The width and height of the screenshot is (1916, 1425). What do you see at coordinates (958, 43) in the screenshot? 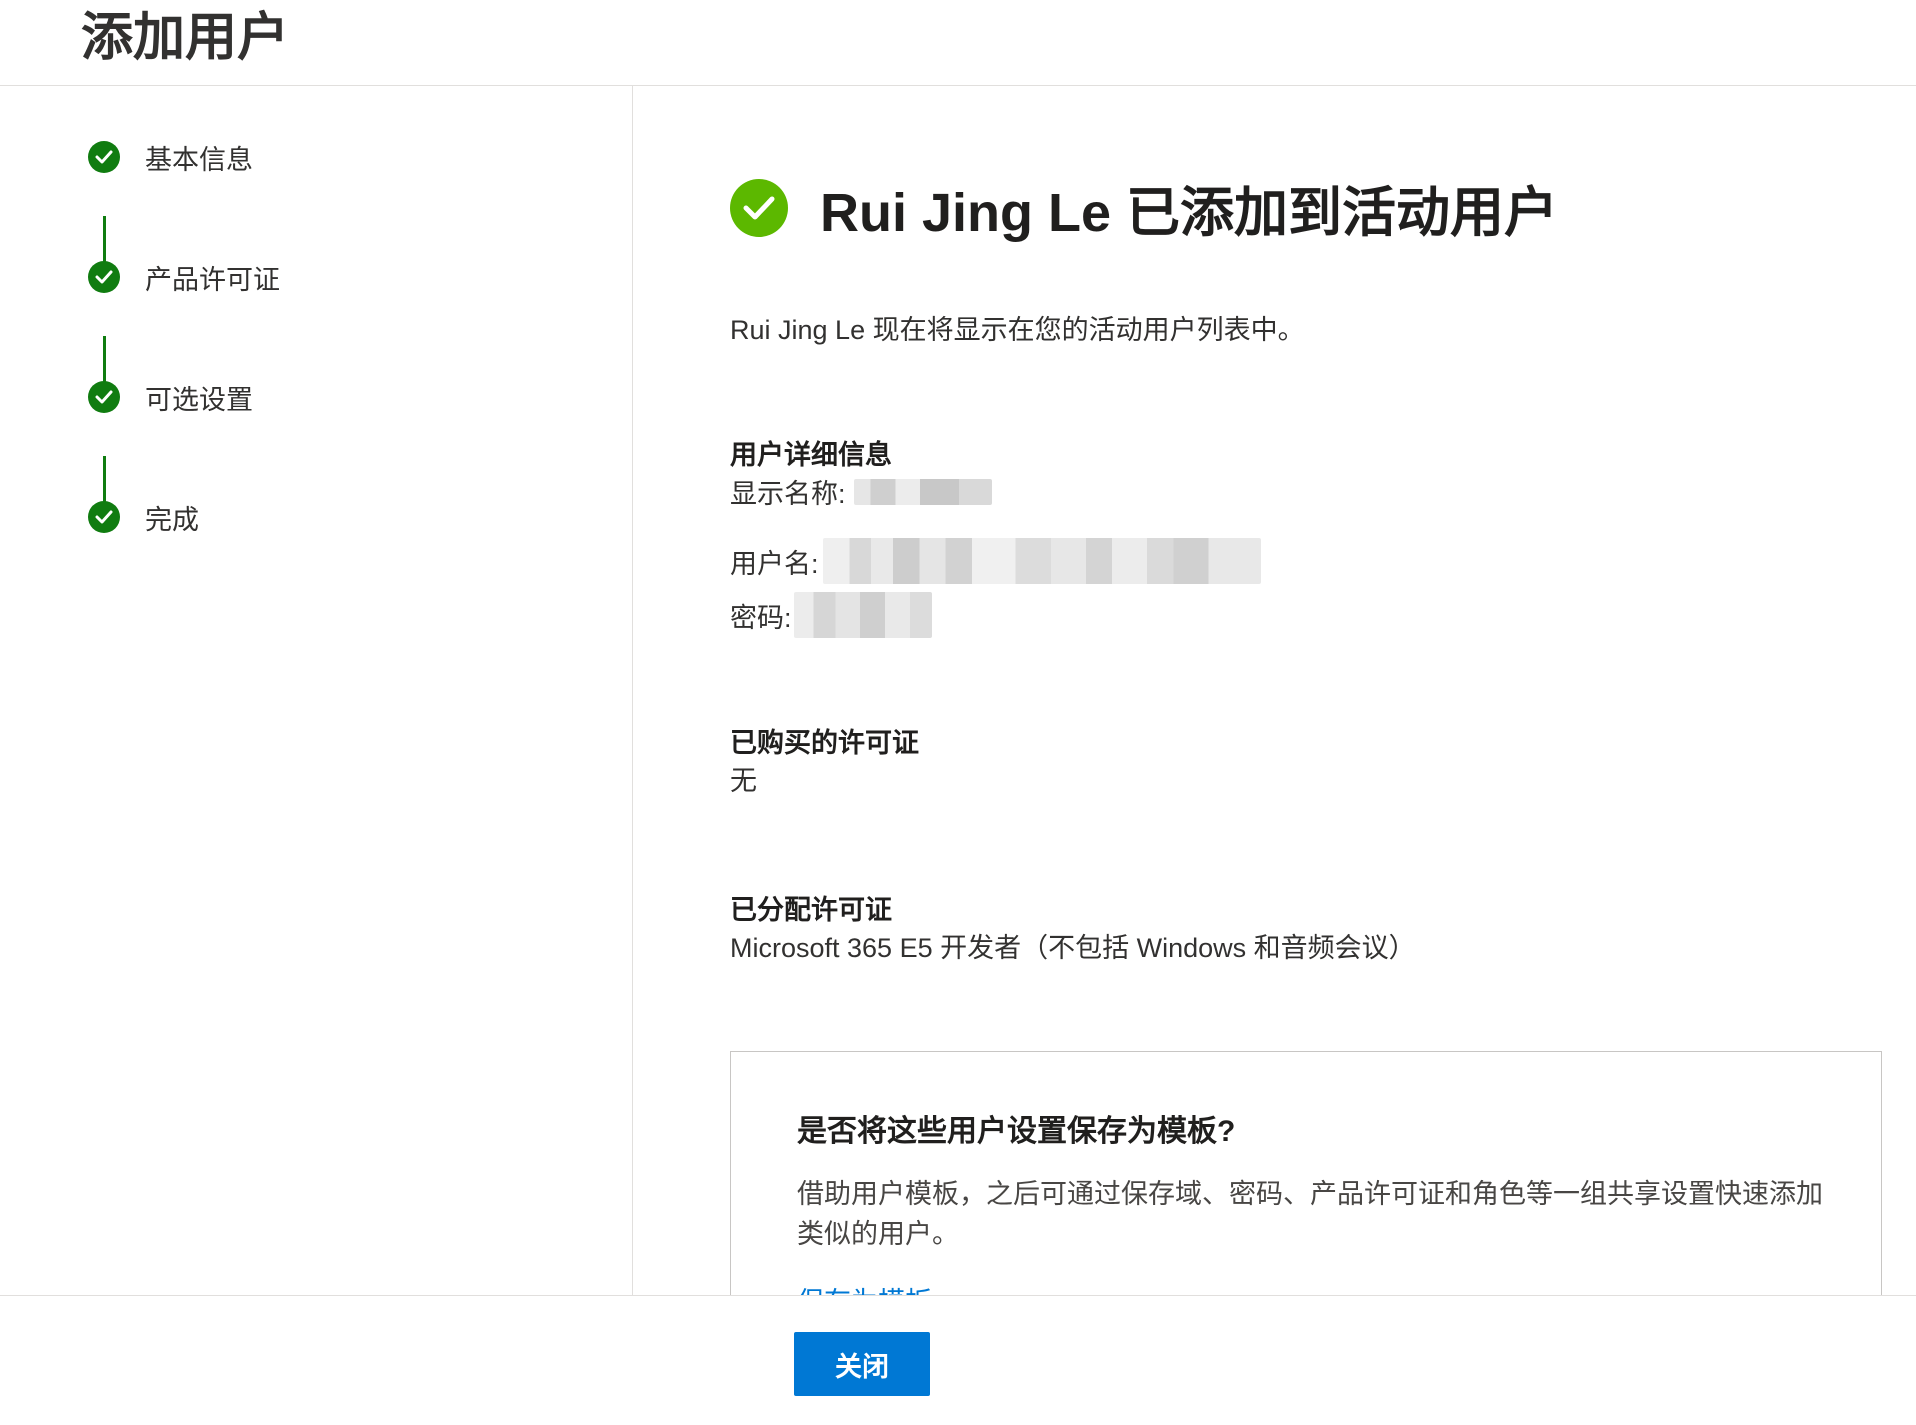
I see `page-header: 添加用户` at bounding box center [958, 43].